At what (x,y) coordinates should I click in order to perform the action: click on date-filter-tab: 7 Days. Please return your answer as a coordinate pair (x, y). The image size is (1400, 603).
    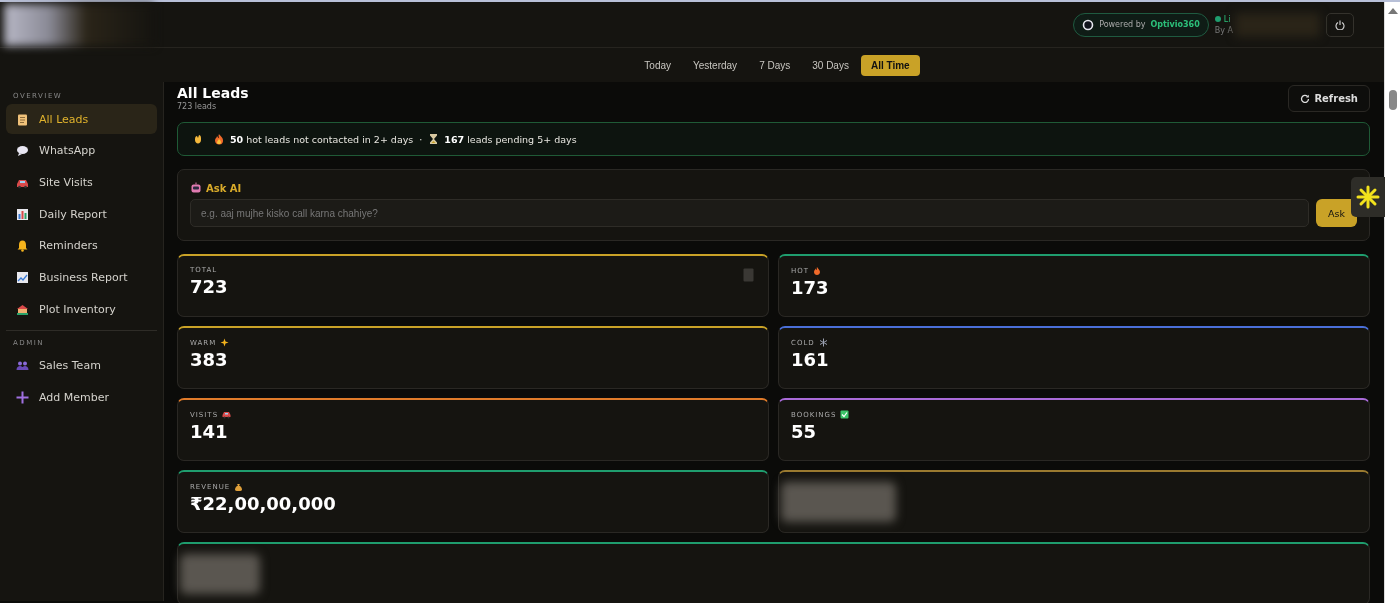
    Looking at the image, I should click on (775, 65).